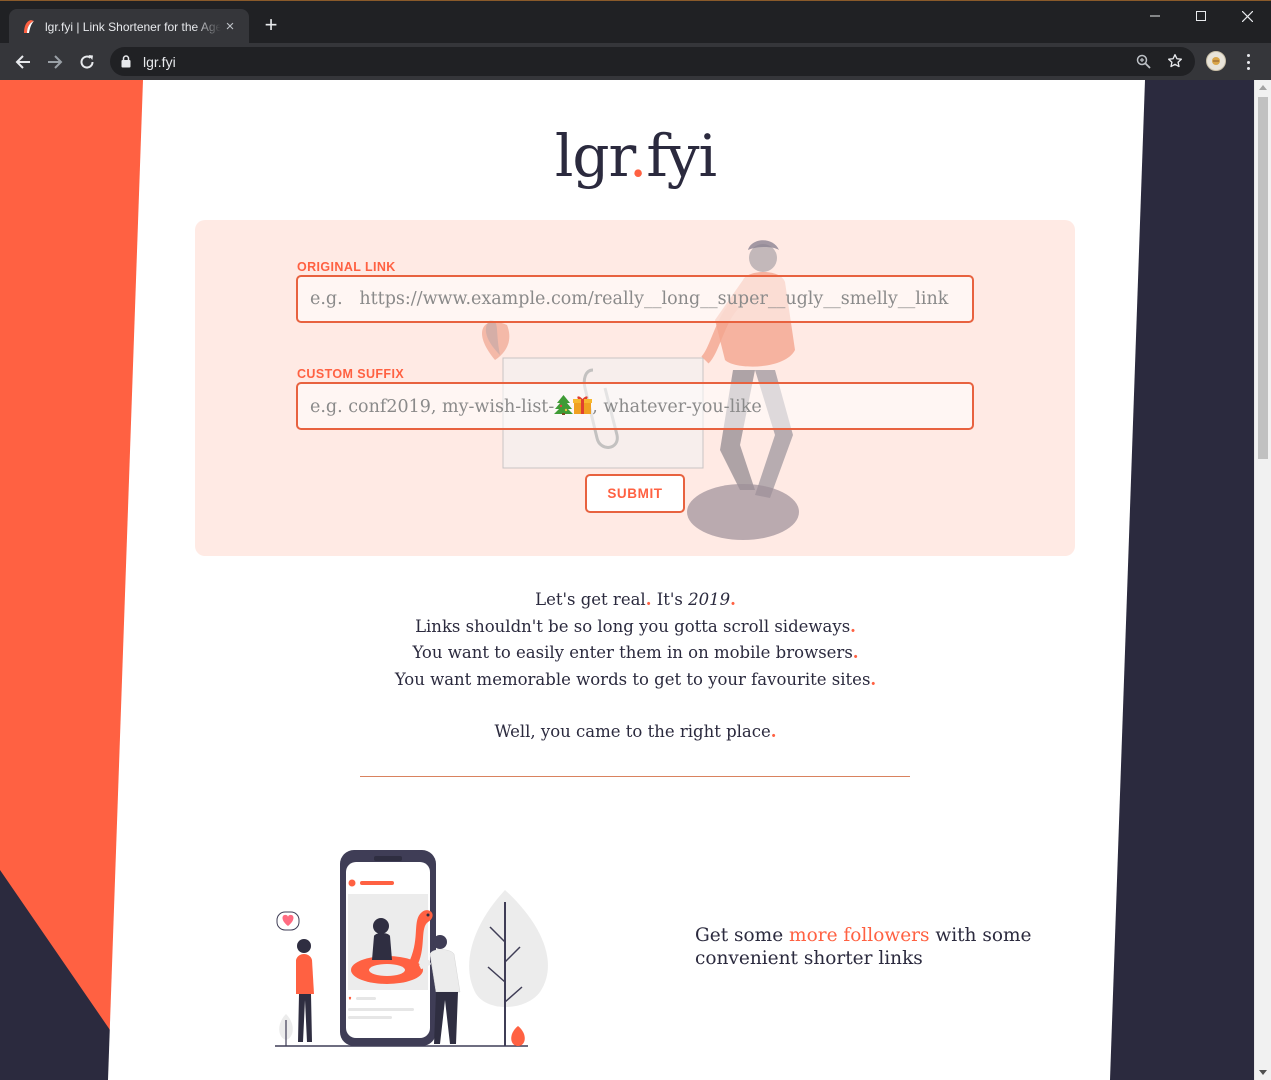 The width and height of the screenshot is (1271, 1080). Describe the element at coordinates (1263, 278) in the screenshot. I see `scrollbar-thumb` at that location.